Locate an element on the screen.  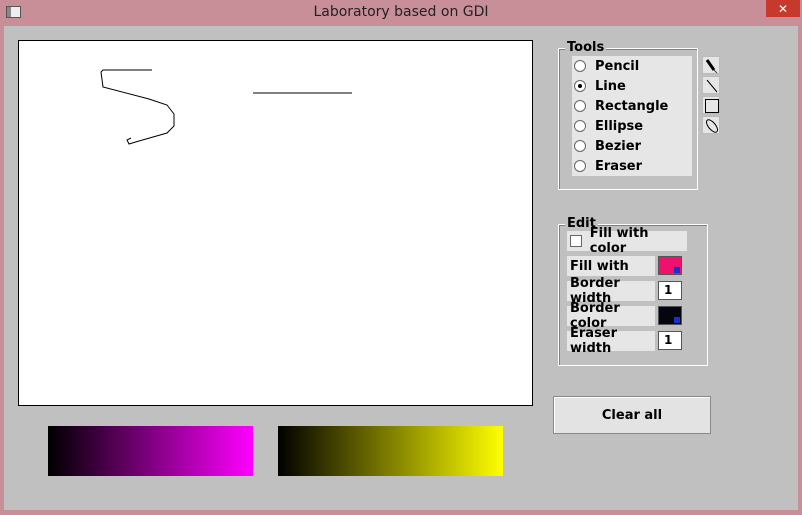
radio-bezier: Bezier is located at coordinates (607, 146).